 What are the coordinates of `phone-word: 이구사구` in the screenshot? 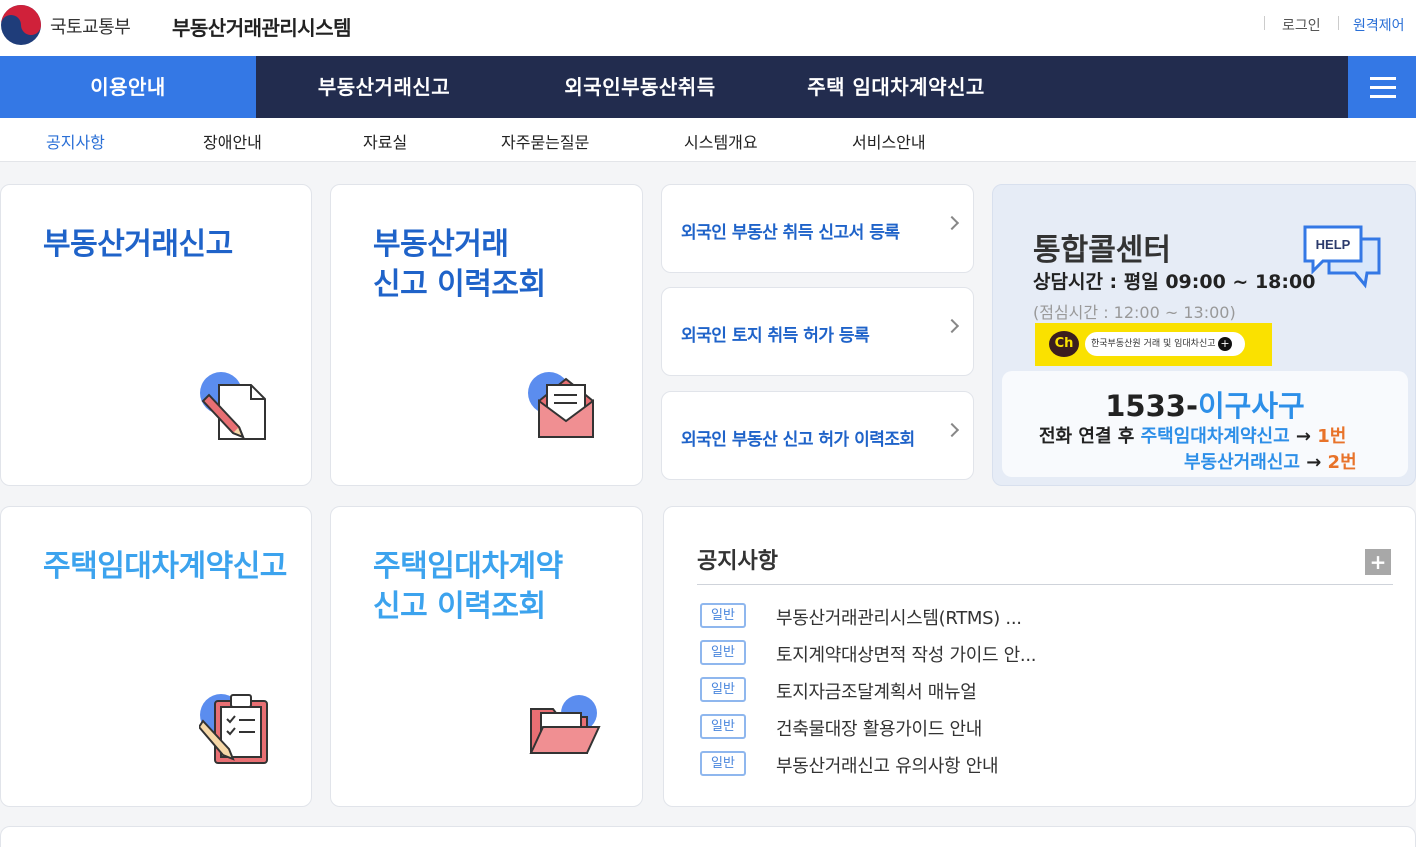 It's located at (1251, 406).